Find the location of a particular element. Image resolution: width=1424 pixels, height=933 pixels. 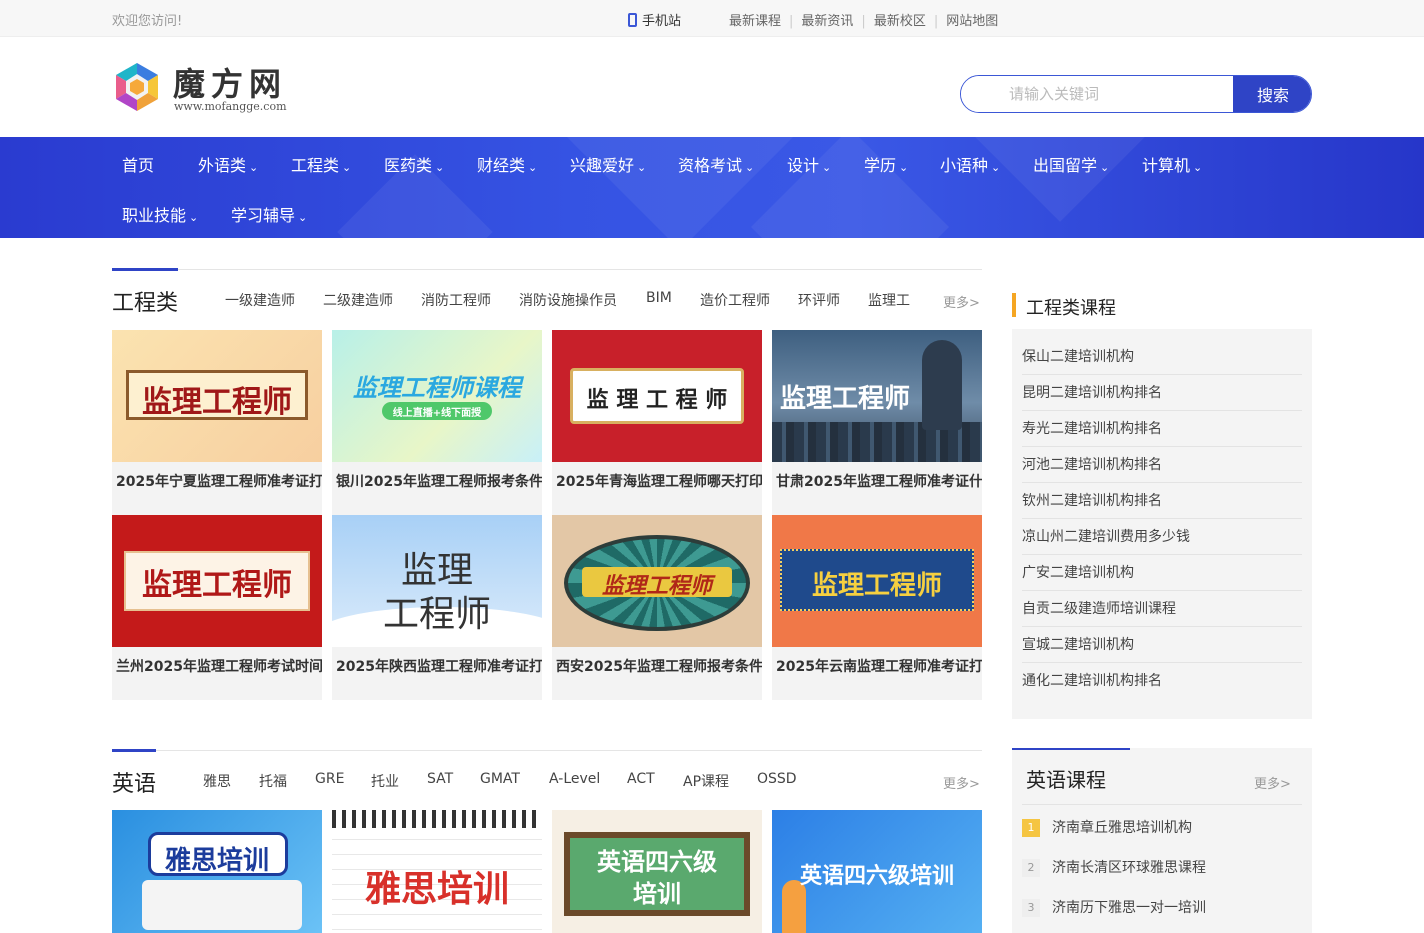

nav-home: 首页 is located at coordinates (138, 164).